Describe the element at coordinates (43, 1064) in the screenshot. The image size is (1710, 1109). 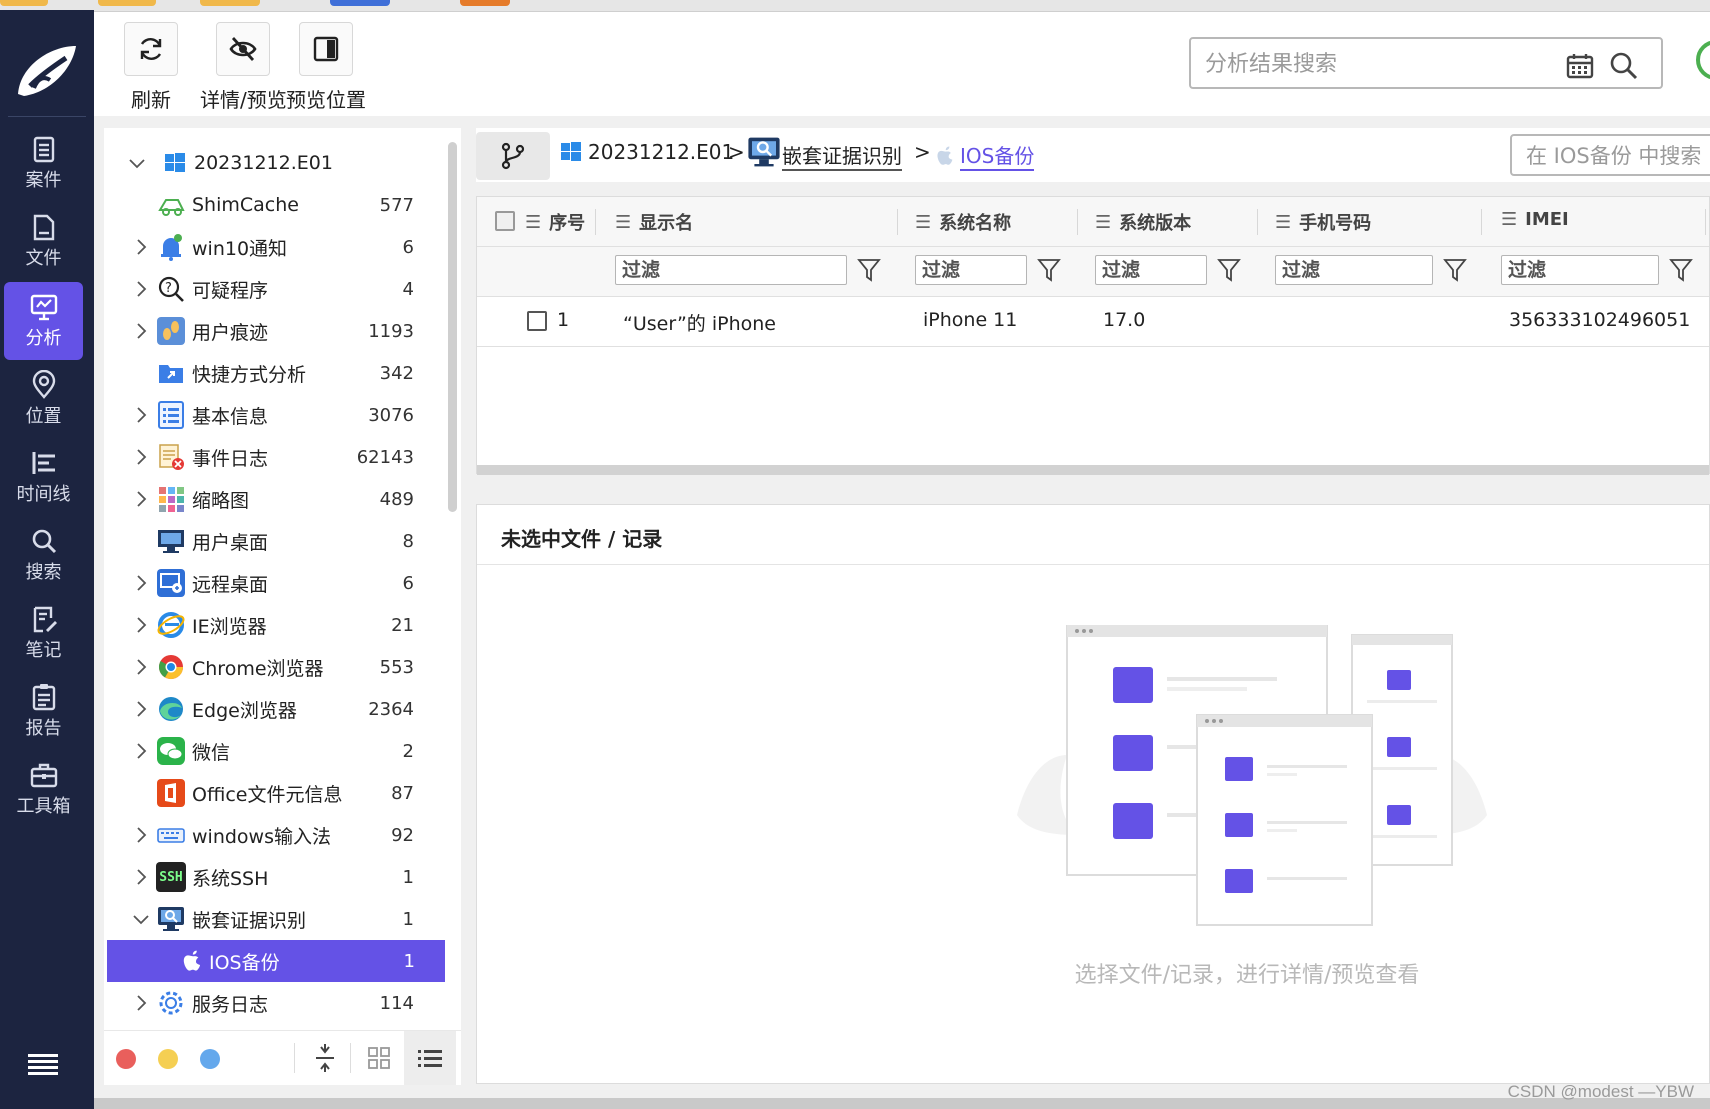
I see `menu-icon` at that location.